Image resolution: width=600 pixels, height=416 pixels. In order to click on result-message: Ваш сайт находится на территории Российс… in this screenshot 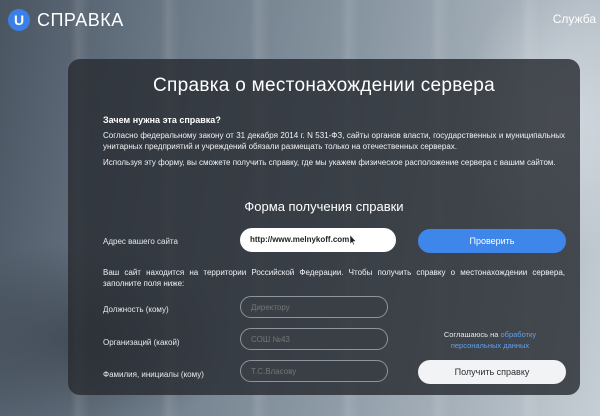, I will do `click(334, 278)`.